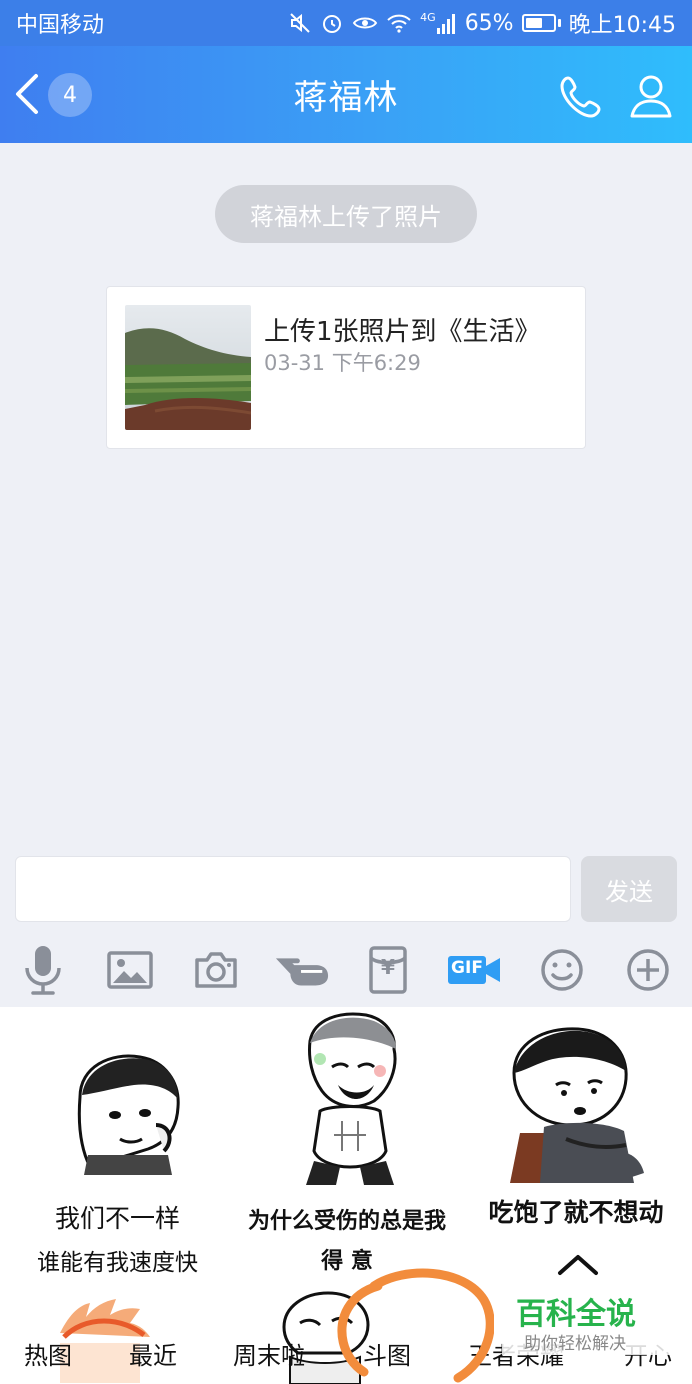  I want to click on watermark-title: 百科全说, so click(576, 1314).